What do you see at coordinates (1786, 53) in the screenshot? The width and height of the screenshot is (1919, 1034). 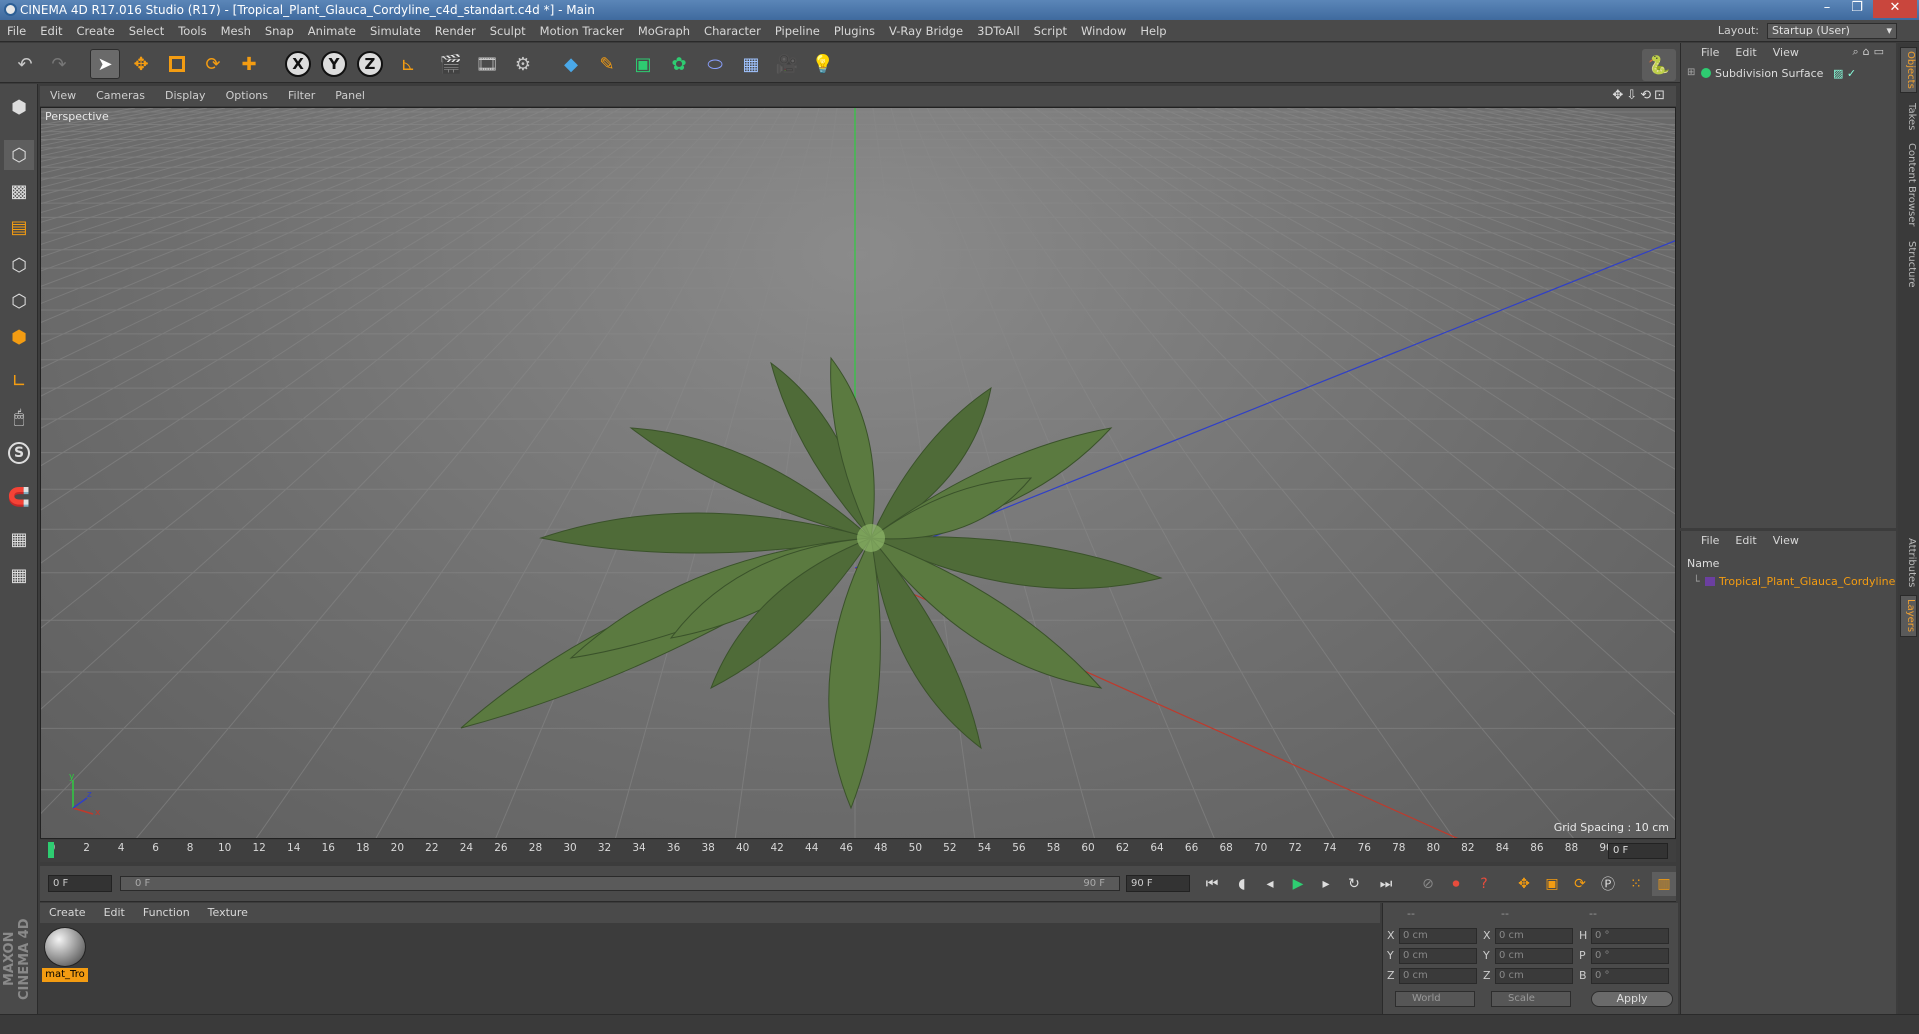 I see `object-menu-view: View` at bounding box center [1786, 53].